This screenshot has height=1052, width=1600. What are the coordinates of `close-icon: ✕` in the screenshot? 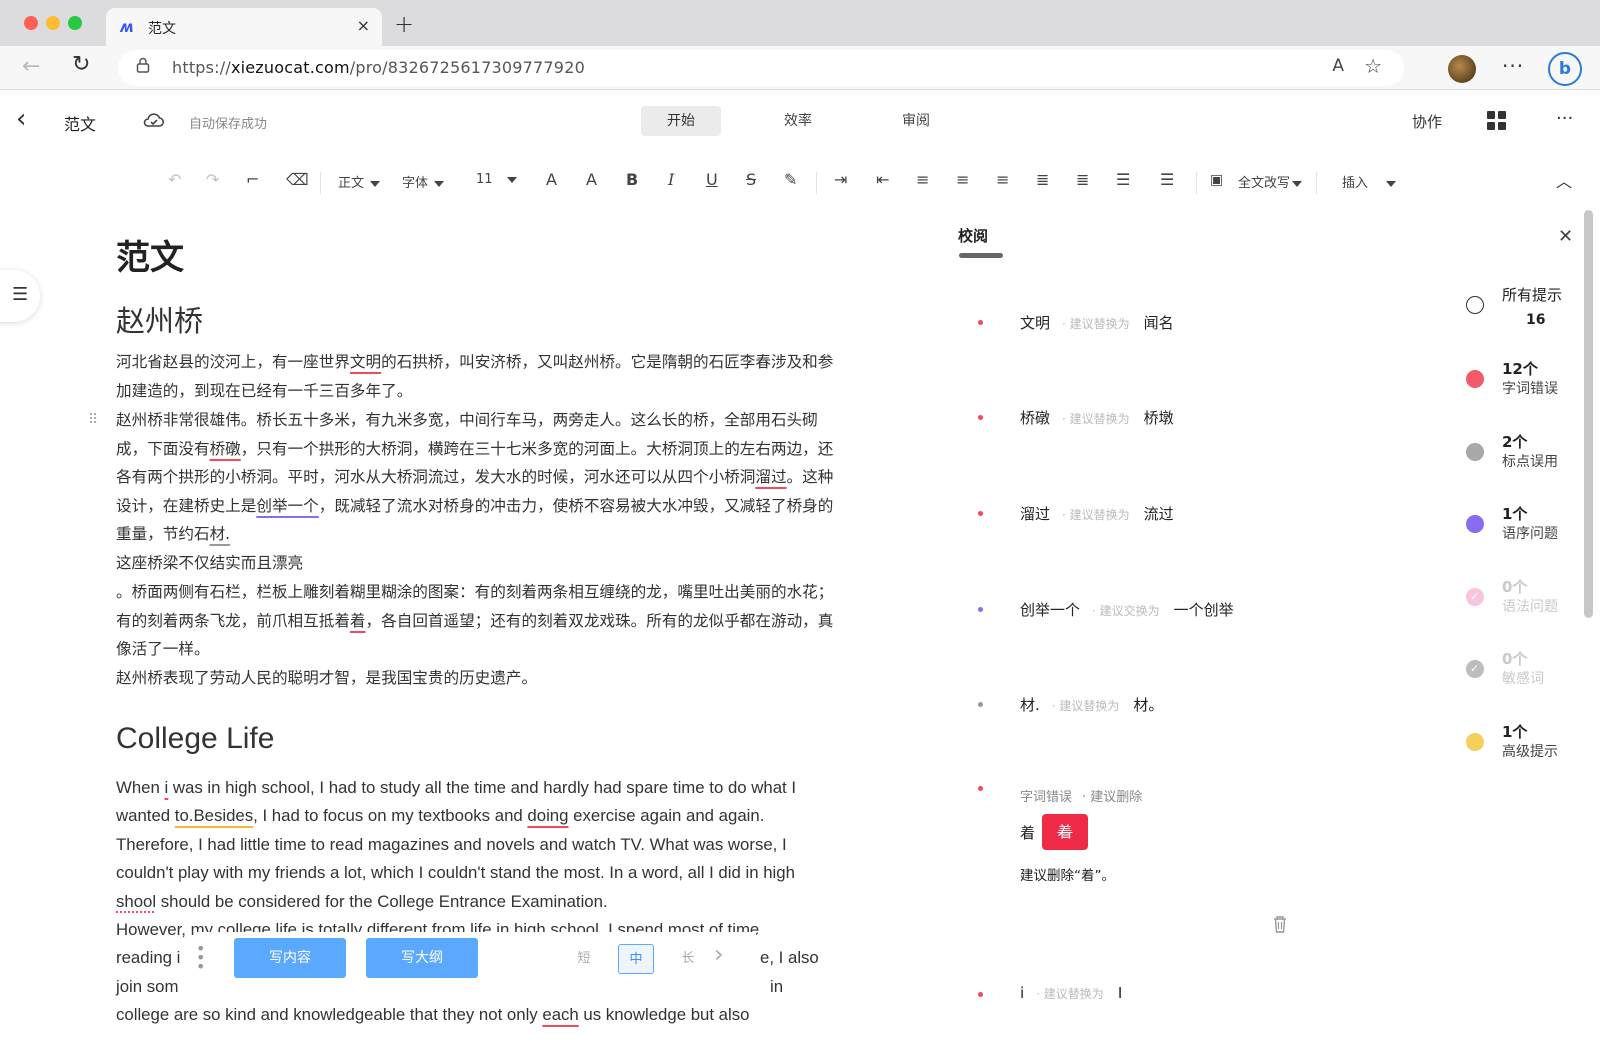 It's located at (1565, 236).